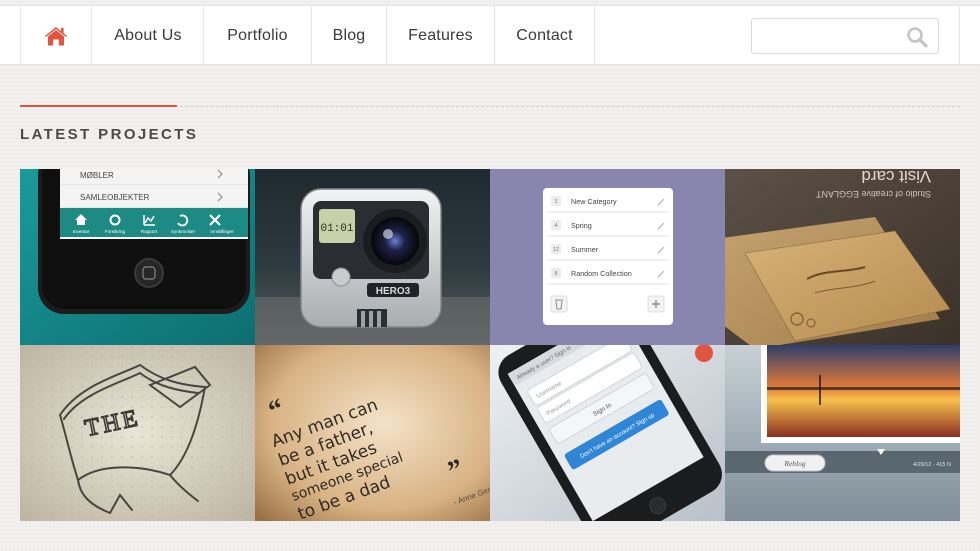 The width and height of the screenshot is (980, 551). What do you see at coordinates (149, 231) in the screenshot?
I see `mobile-tab-label: Rapport` at bounding box center [149, 231].